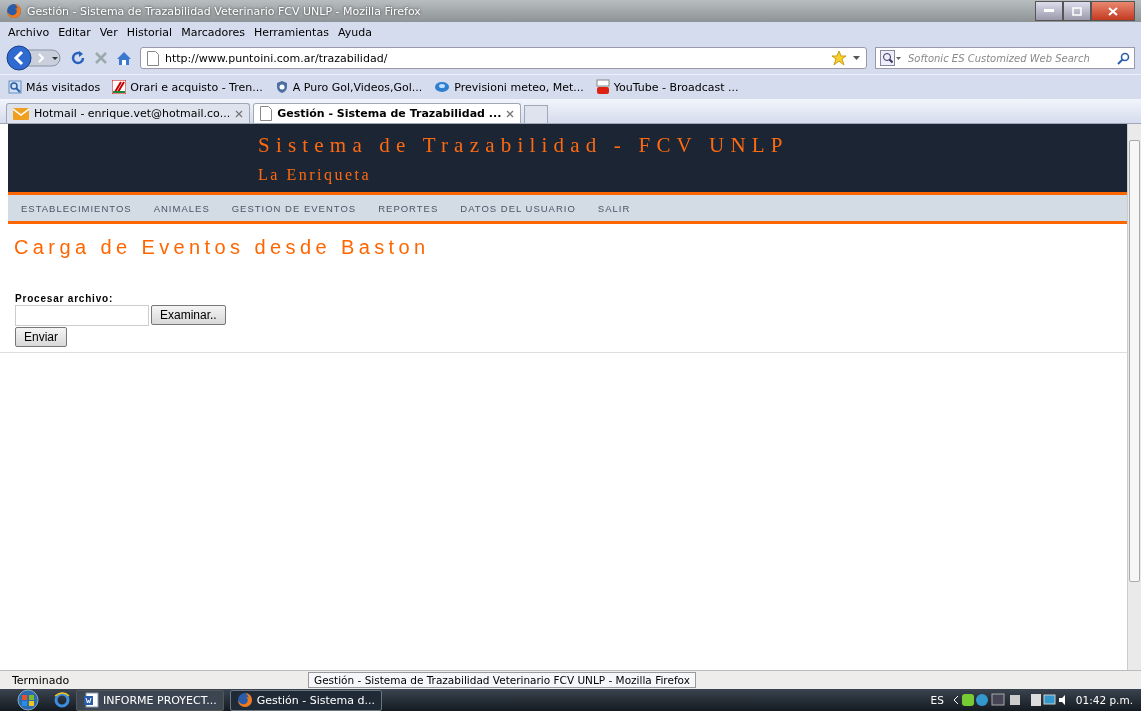 The image size is (1141, 711). I want to click on search-box: Softonic ES Customized Web Search, so click(1005, 58).